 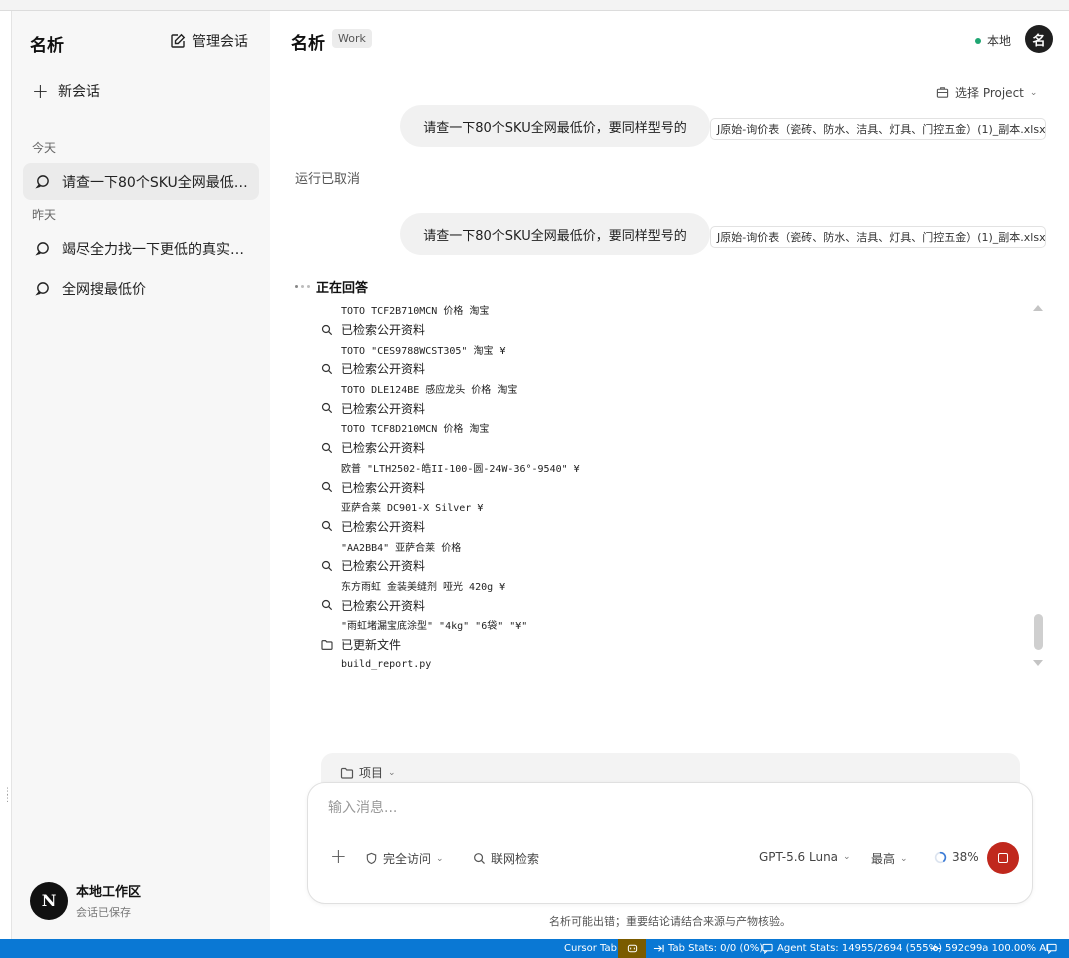 What do you see at coordinates (423, 351) in the screenshot?
I see `log-text: TOTO "CES9788WCST305" 淘宝 ¥` at bounding box center [423, 351].